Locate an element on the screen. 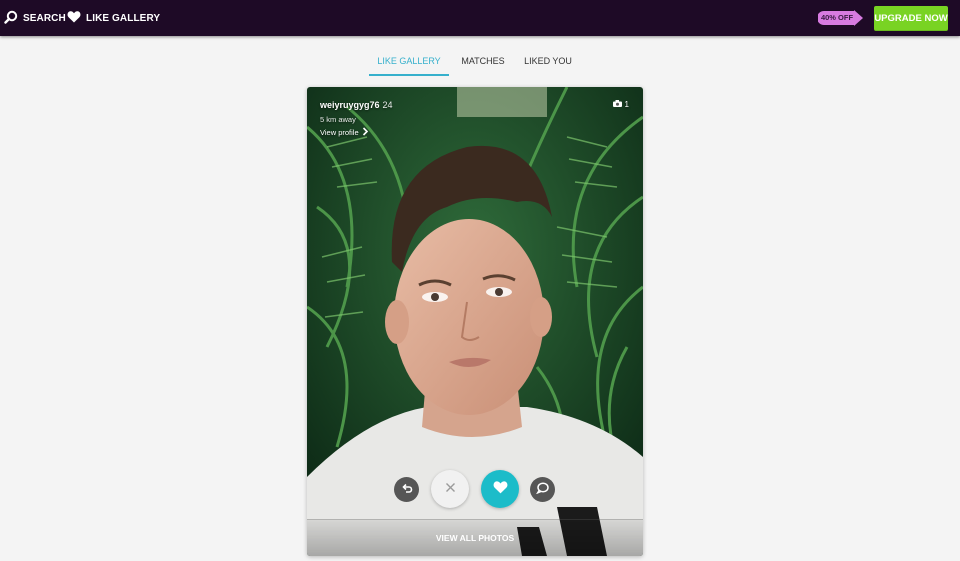  undo-button is located at coordinates (406, 489).